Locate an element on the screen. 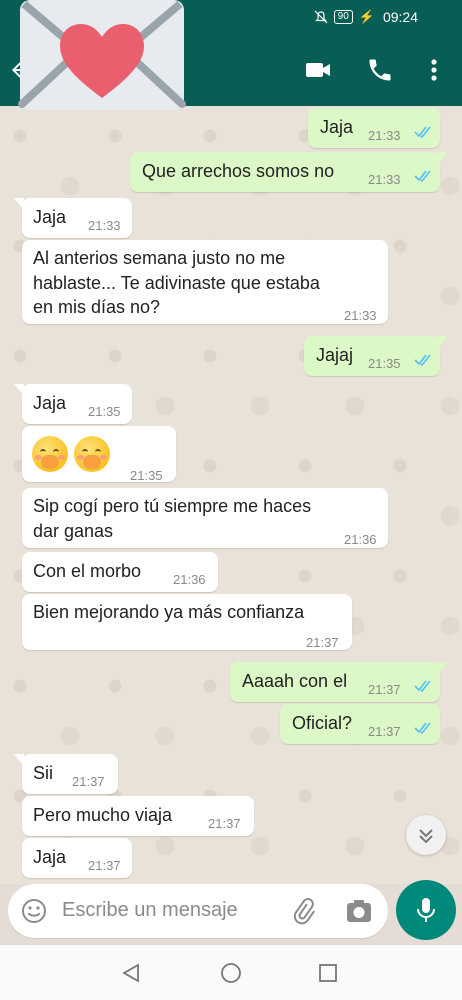 The height and width of the screenshot is (1000, 462). message-outgoing: Jaja 21:33 is located at coordinates (374, 128).